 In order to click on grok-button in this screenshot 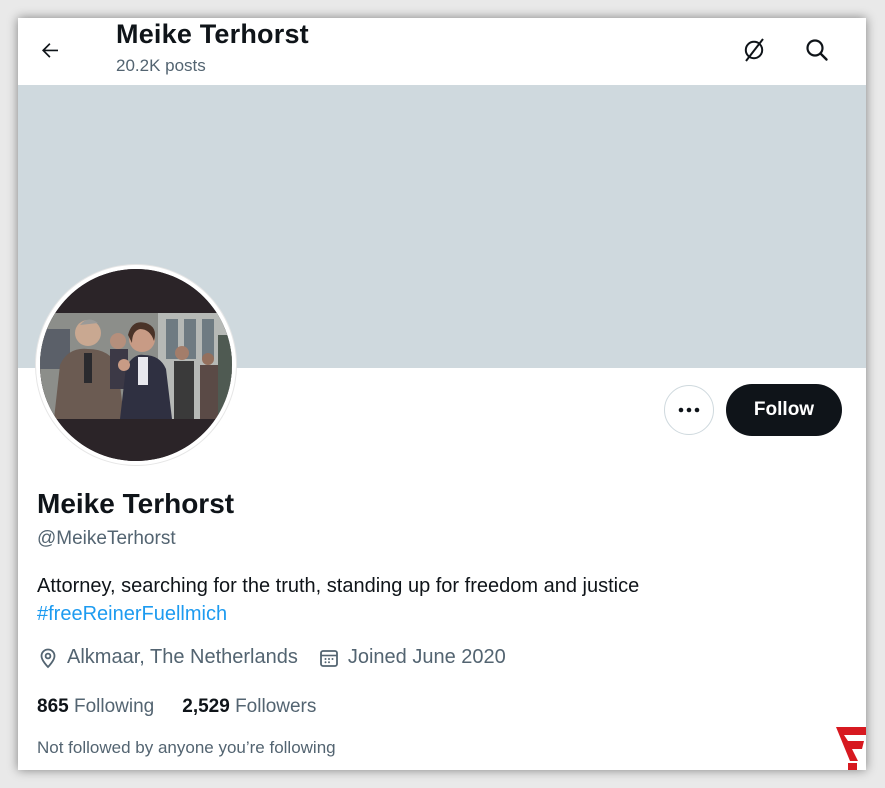, I will do `click(754, 50)`.